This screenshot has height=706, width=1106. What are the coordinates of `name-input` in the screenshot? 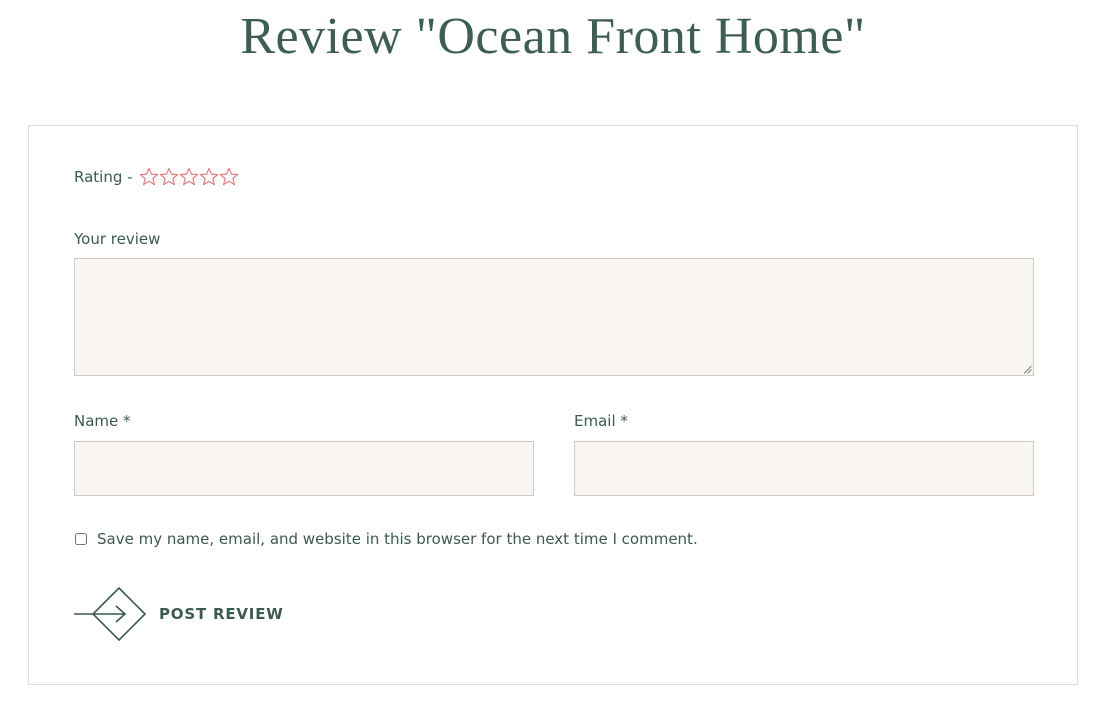 It's located at (304, 468).